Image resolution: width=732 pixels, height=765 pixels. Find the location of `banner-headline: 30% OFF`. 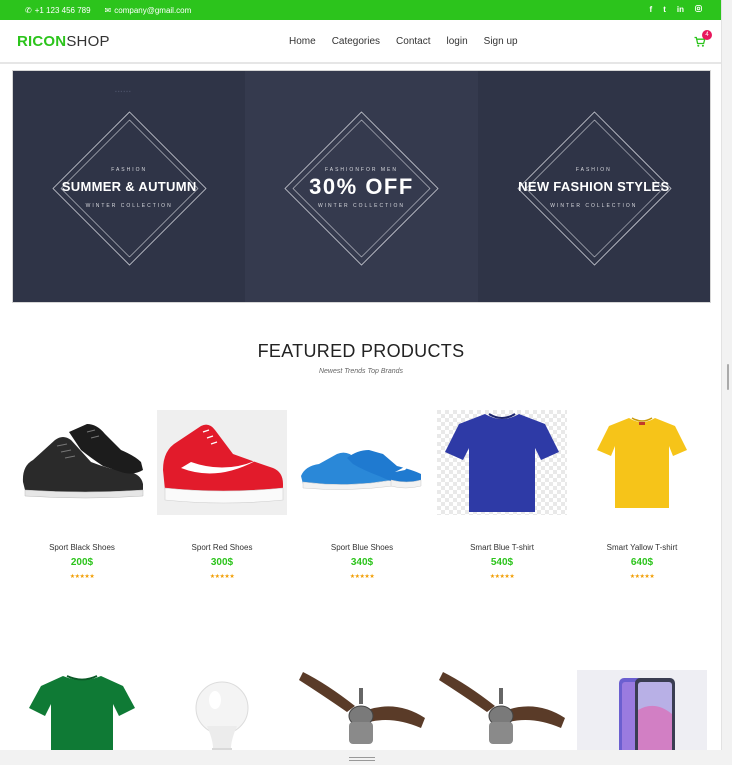

banner-headline: 30% OFF is located at coordinates (361, 186).